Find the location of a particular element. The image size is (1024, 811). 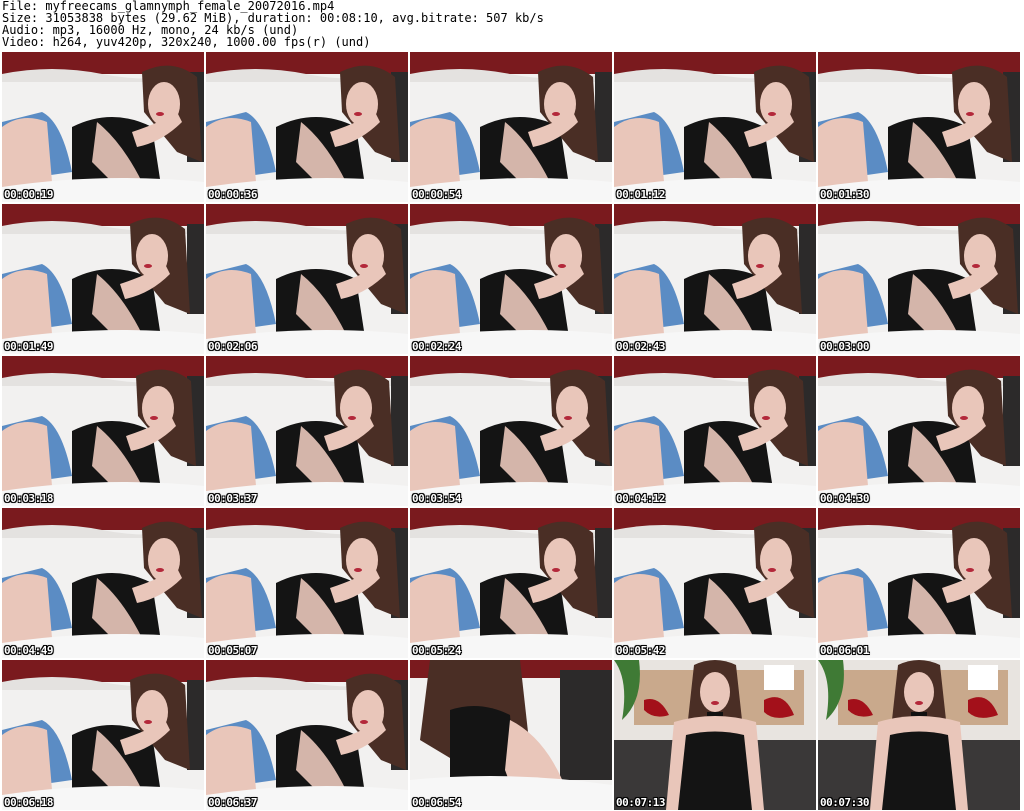

thumbnail-timestamp: 00:04:30 is located at coordinates (844, 498).